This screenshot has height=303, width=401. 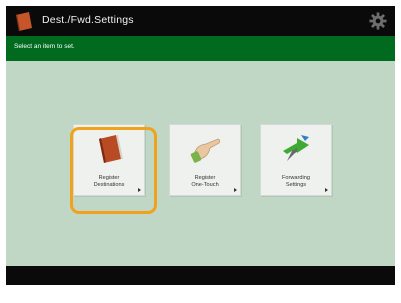 What do you see at coordinates (296, 181) in the screenshot?
I see `tile-label: Forwarding Settings` at bounding box center [296, 181].